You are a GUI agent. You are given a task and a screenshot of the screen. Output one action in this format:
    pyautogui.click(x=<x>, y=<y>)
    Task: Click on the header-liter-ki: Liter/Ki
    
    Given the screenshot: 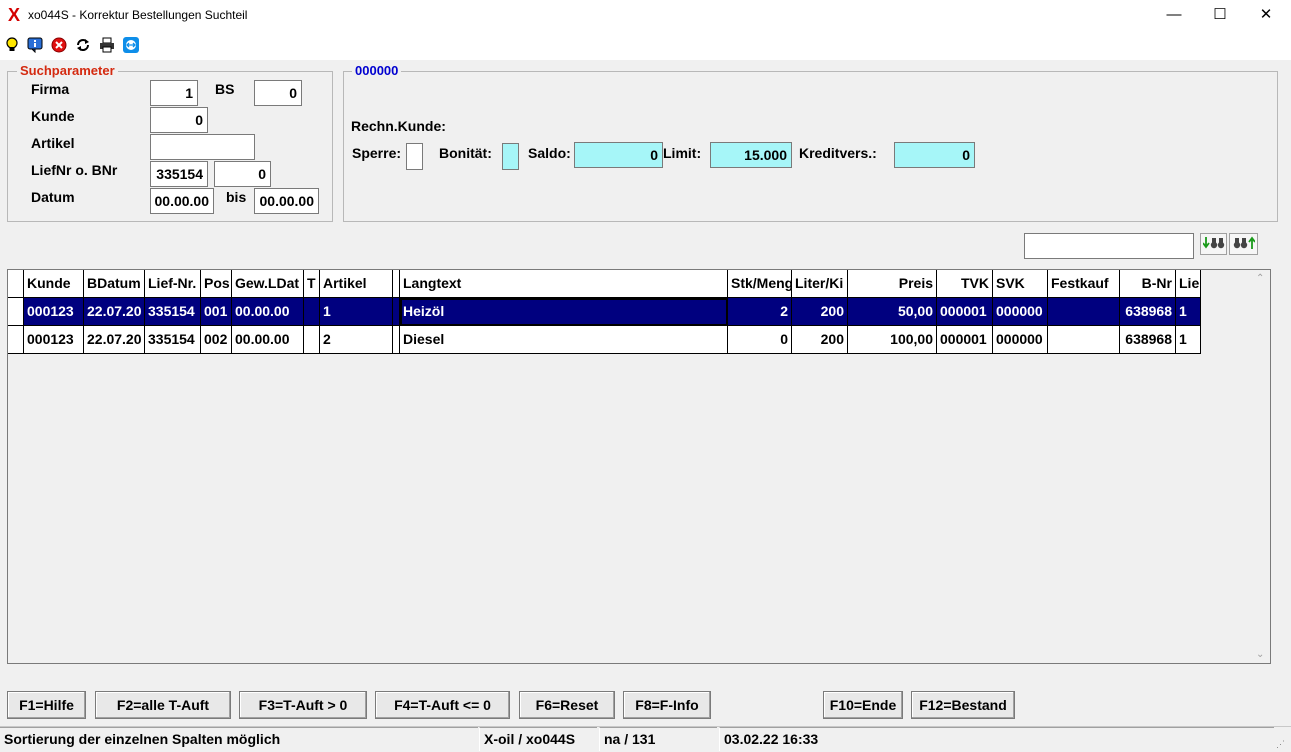 What is the action you would take?
    pyautogui.click(x=820, y=284)
    